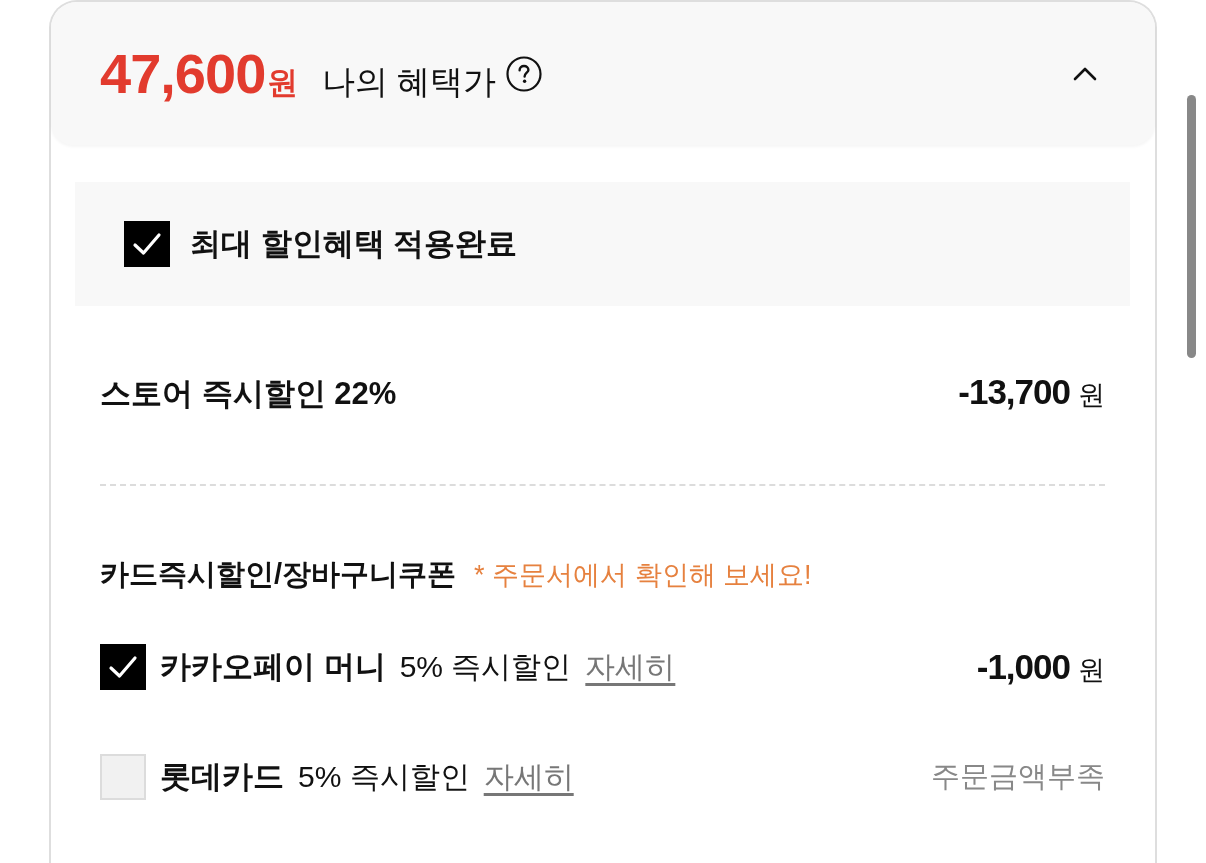 The width and height of the screenshot is (1206, 863). Describe the element at coordinates (283, 82) in the screenshot. I see `price-currency: 원` at that location.